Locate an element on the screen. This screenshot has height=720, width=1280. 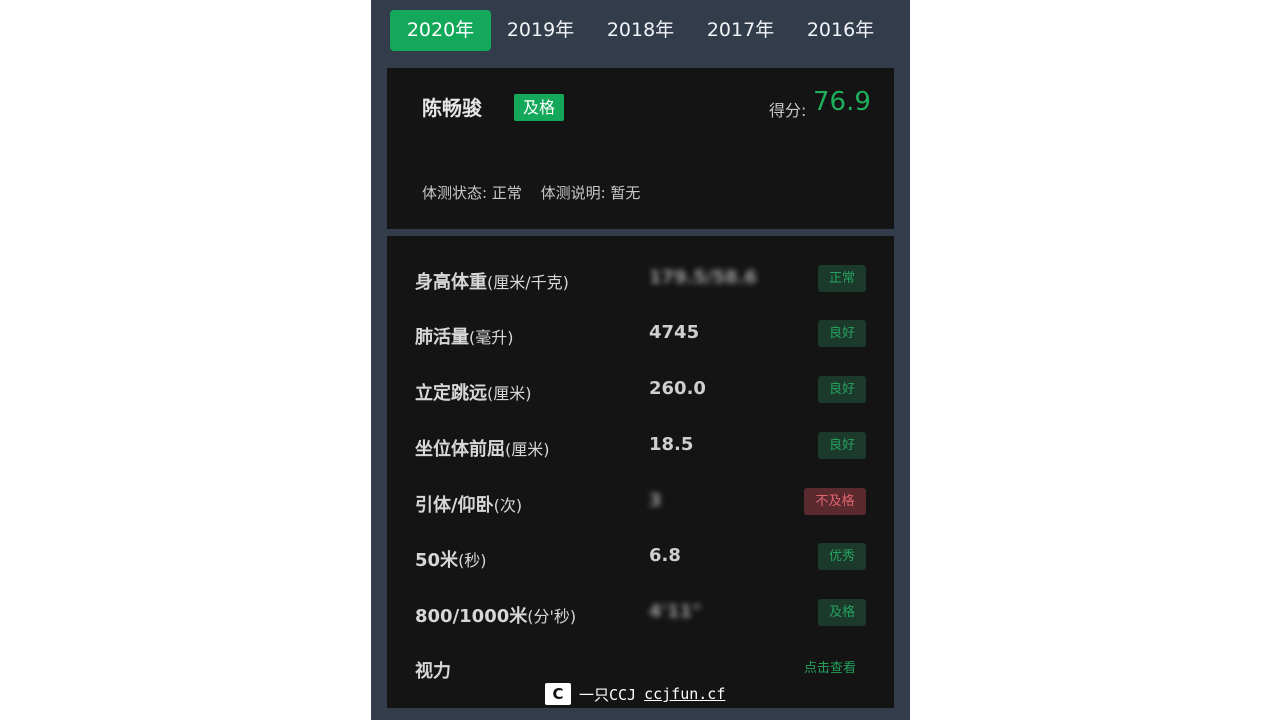
tab-2018: 2018年 is located at coordinates (640, 30).